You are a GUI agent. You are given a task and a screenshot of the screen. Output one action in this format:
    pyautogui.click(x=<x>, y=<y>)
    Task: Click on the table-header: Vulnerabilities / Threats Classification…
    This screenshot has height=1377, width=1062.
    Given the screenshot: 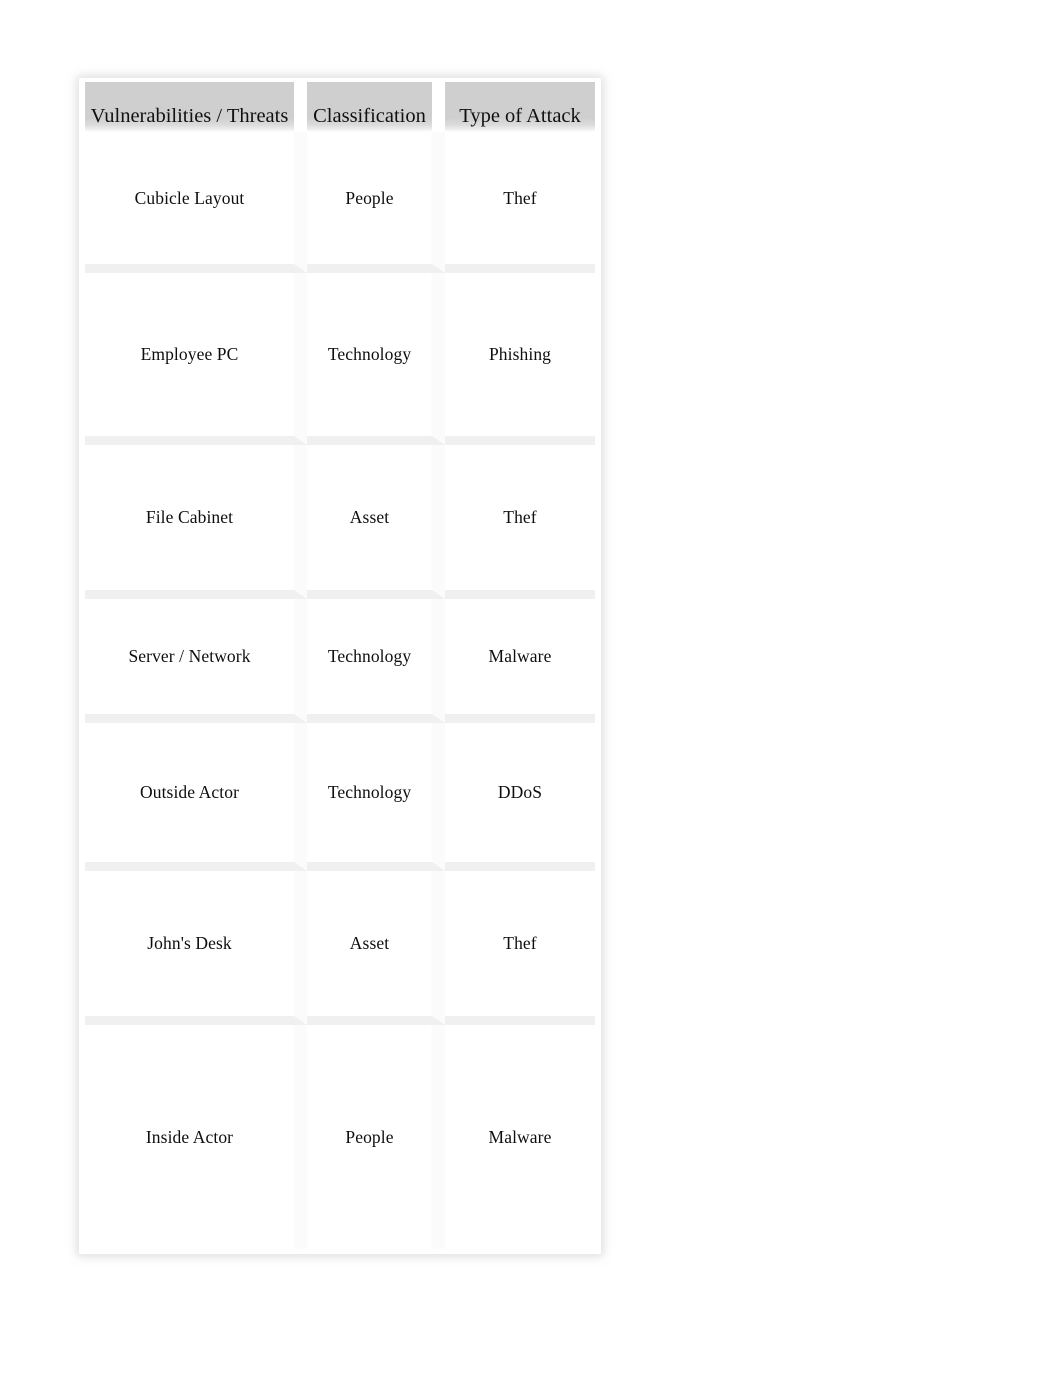 What is the action you would take?
    pyautogui.click(x=340, y=107)
    